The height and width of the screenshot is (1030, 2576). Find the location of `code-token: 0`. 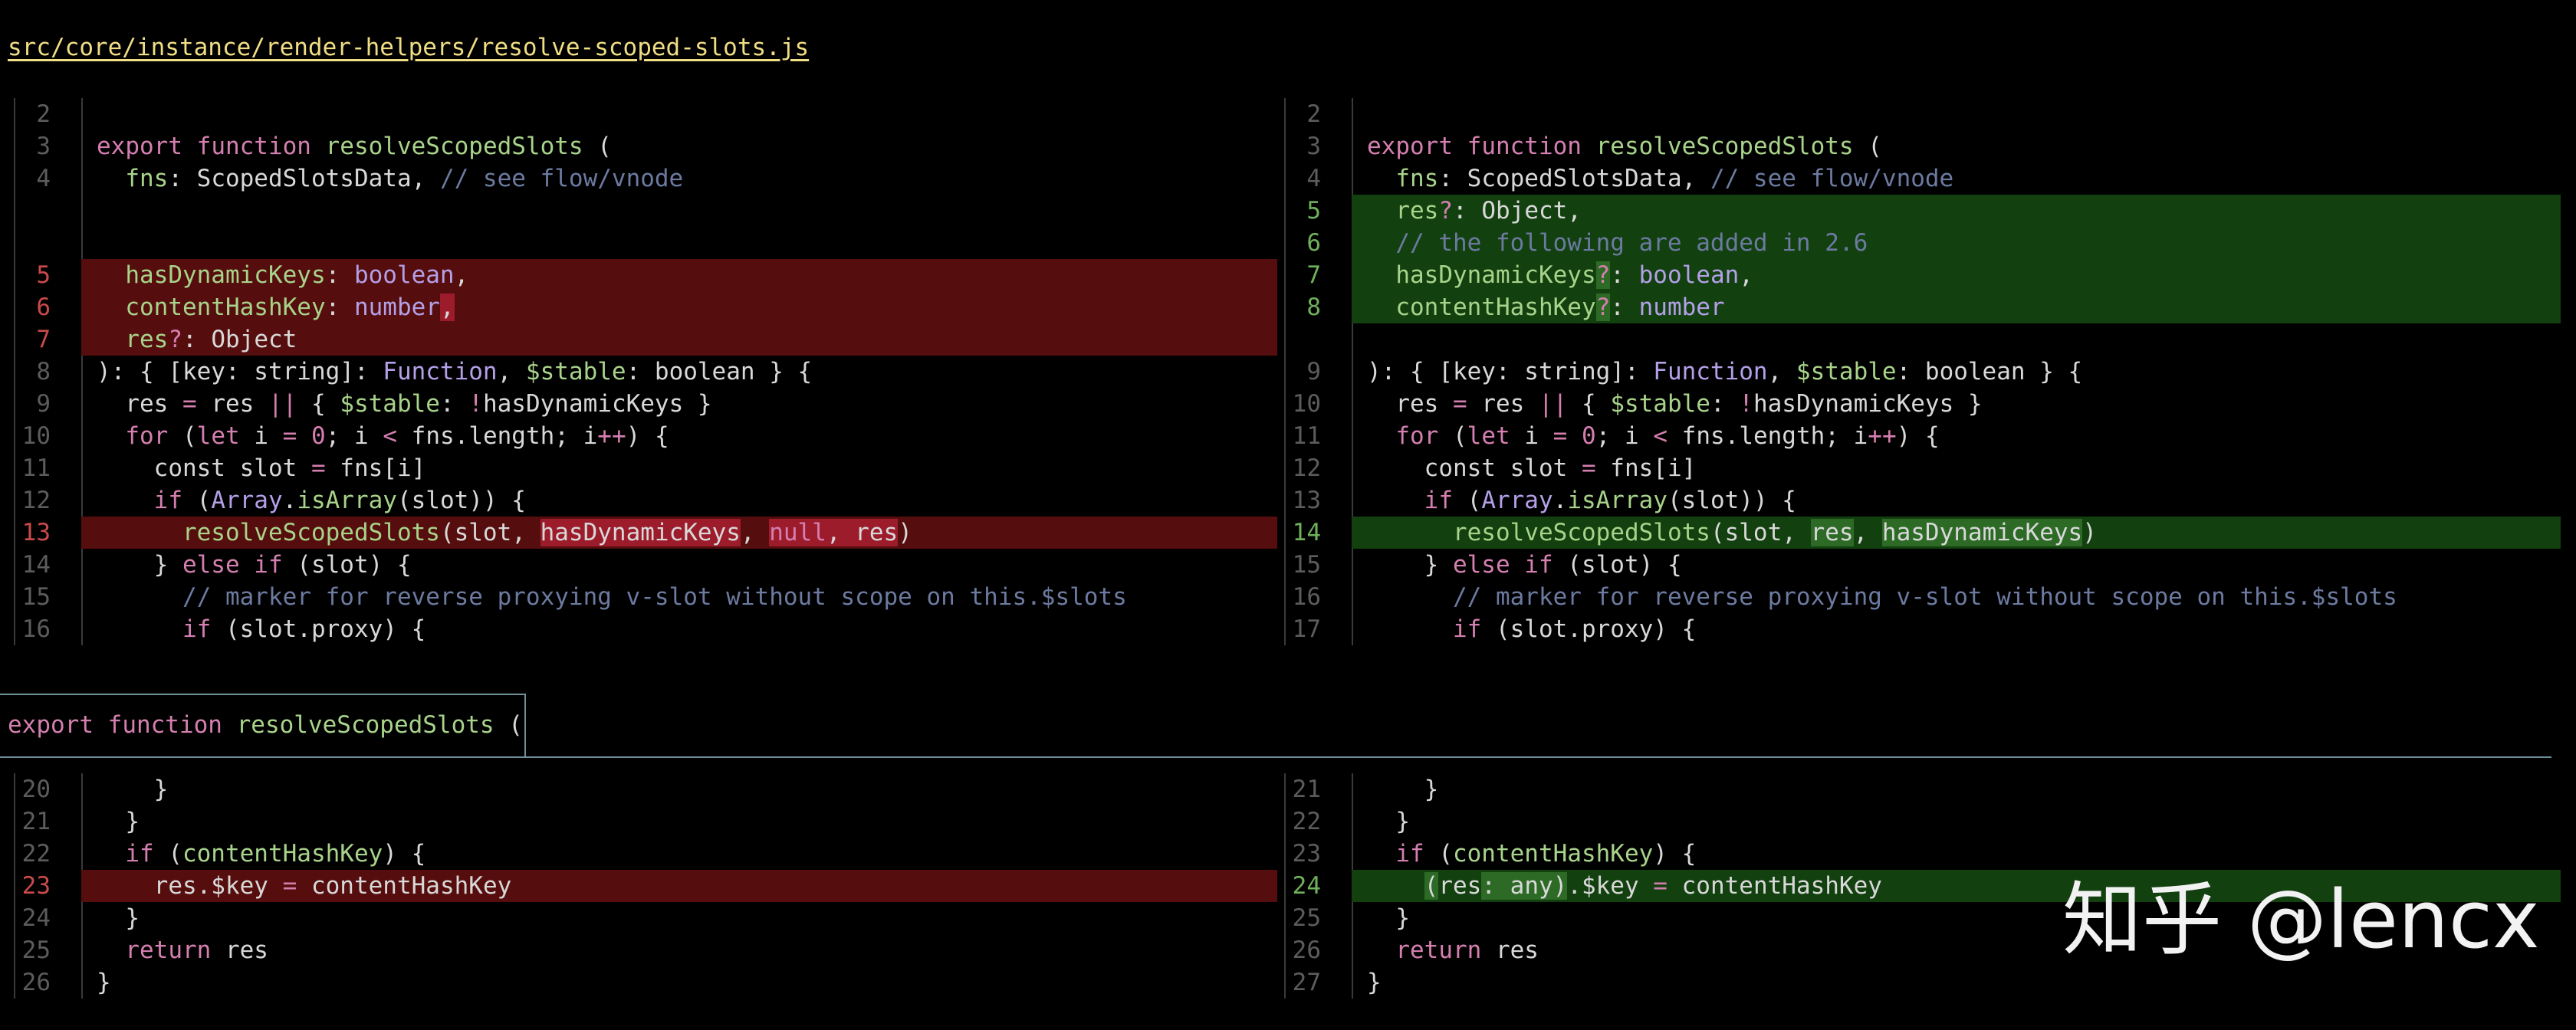

code-token: 0 is located at coordinates (1589, 436).